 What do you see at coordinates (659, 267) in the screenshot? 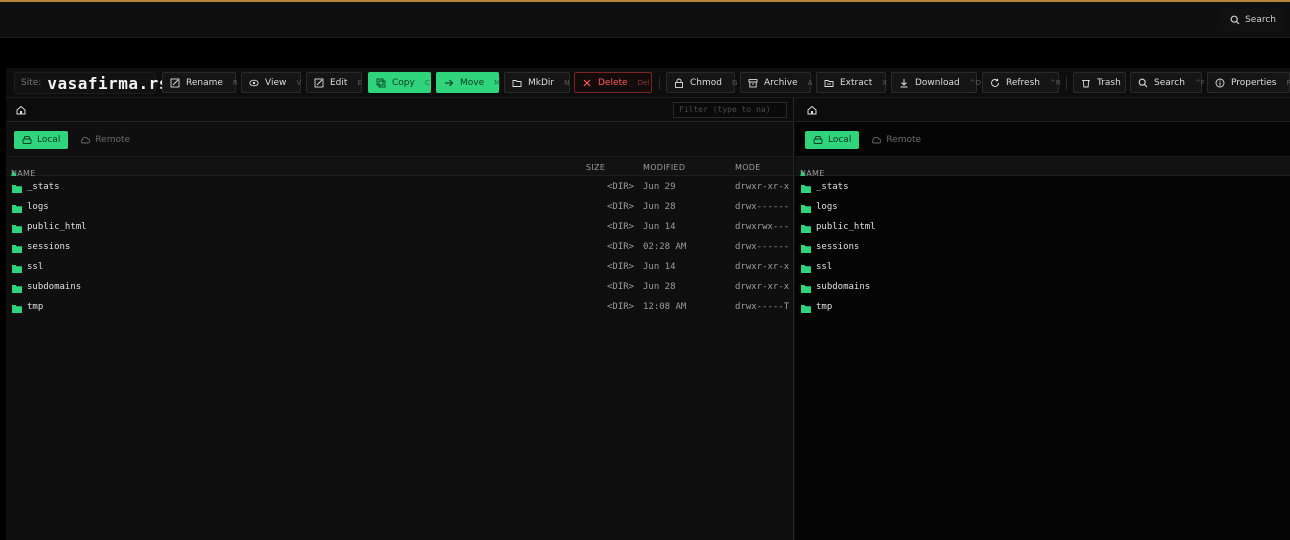
I see `file-modified: Jun 14` at bounding box center [659, 267].